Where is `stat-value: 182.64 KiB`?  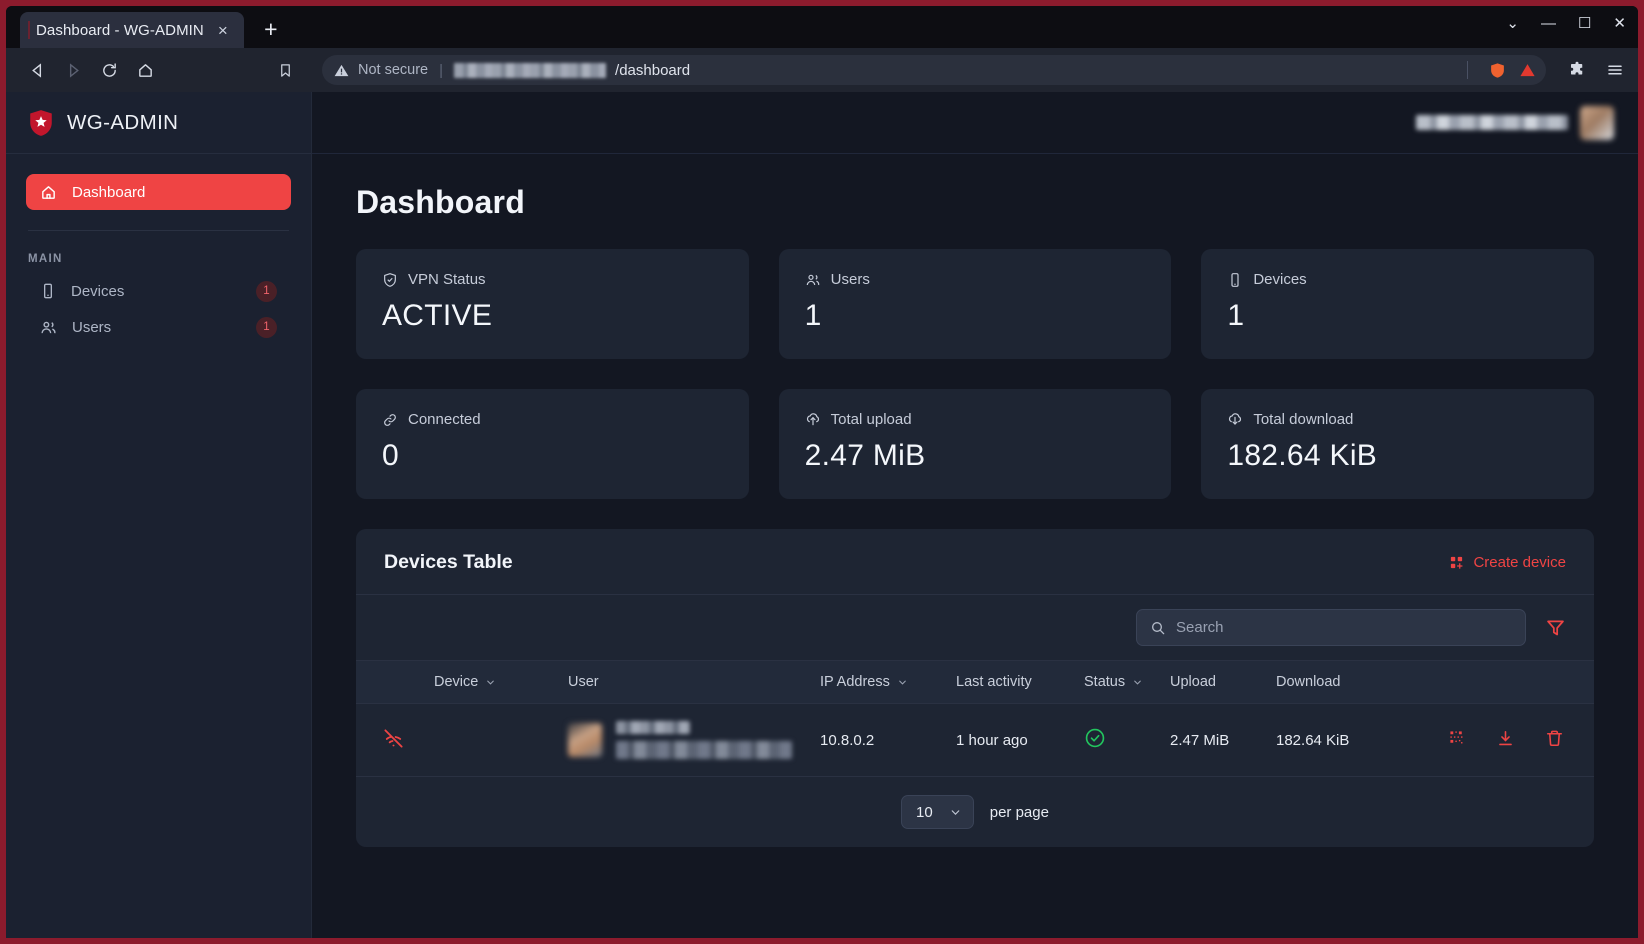
stat-value: 182.64 KiB is located at coordinates (1302, 455).